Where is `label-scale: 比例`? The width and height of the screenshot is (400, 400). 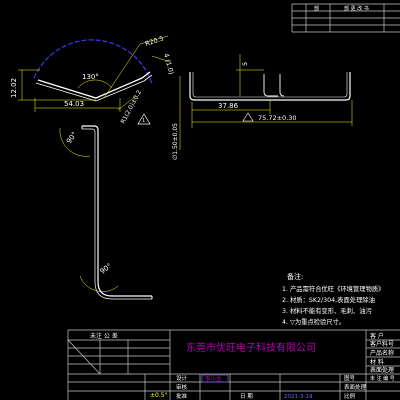 label-scale: 比例 is located at coordinates (350, 396).